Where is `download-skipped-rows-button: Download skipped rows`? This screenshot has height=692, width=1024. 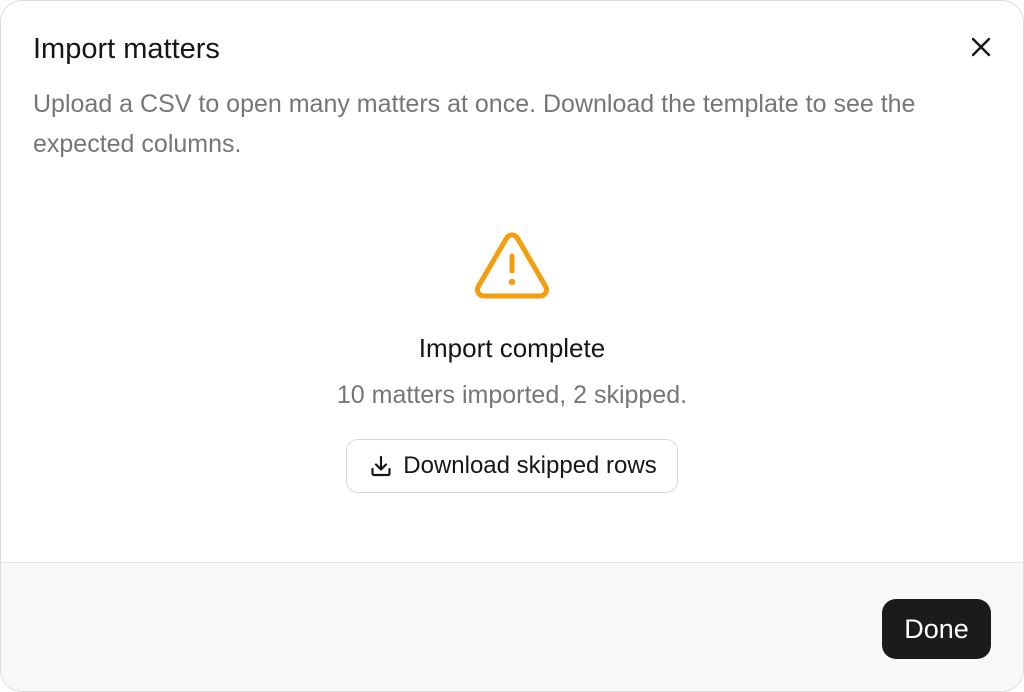
download-skipped-rows-button: Download skipped rows is located at coordinates (512, 466).